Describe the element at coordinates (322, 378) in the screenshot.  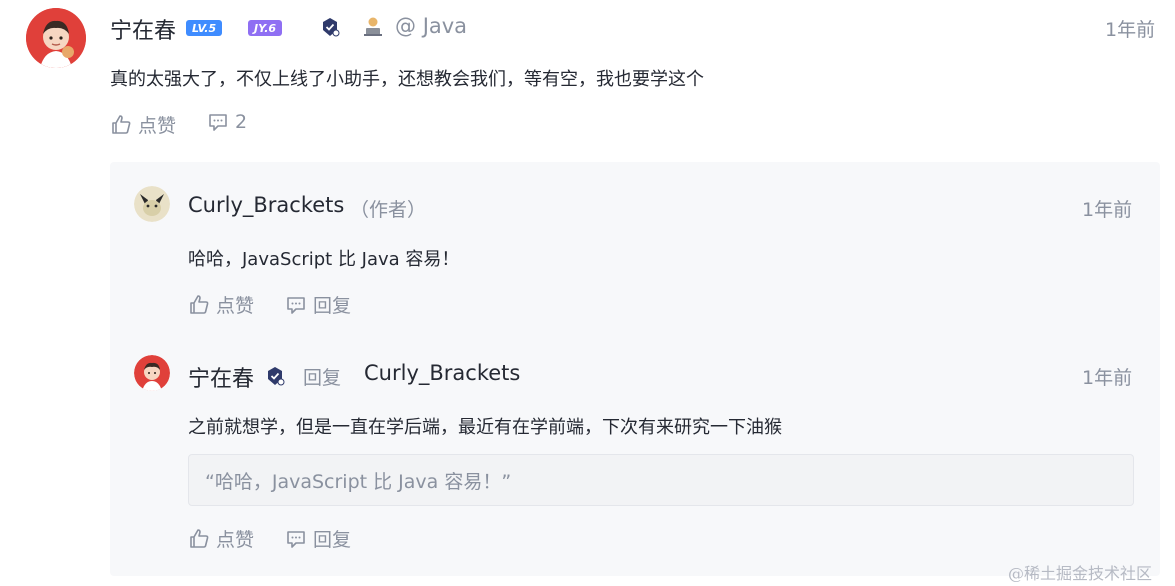
I see `reply-to-label: 回复` at that location.